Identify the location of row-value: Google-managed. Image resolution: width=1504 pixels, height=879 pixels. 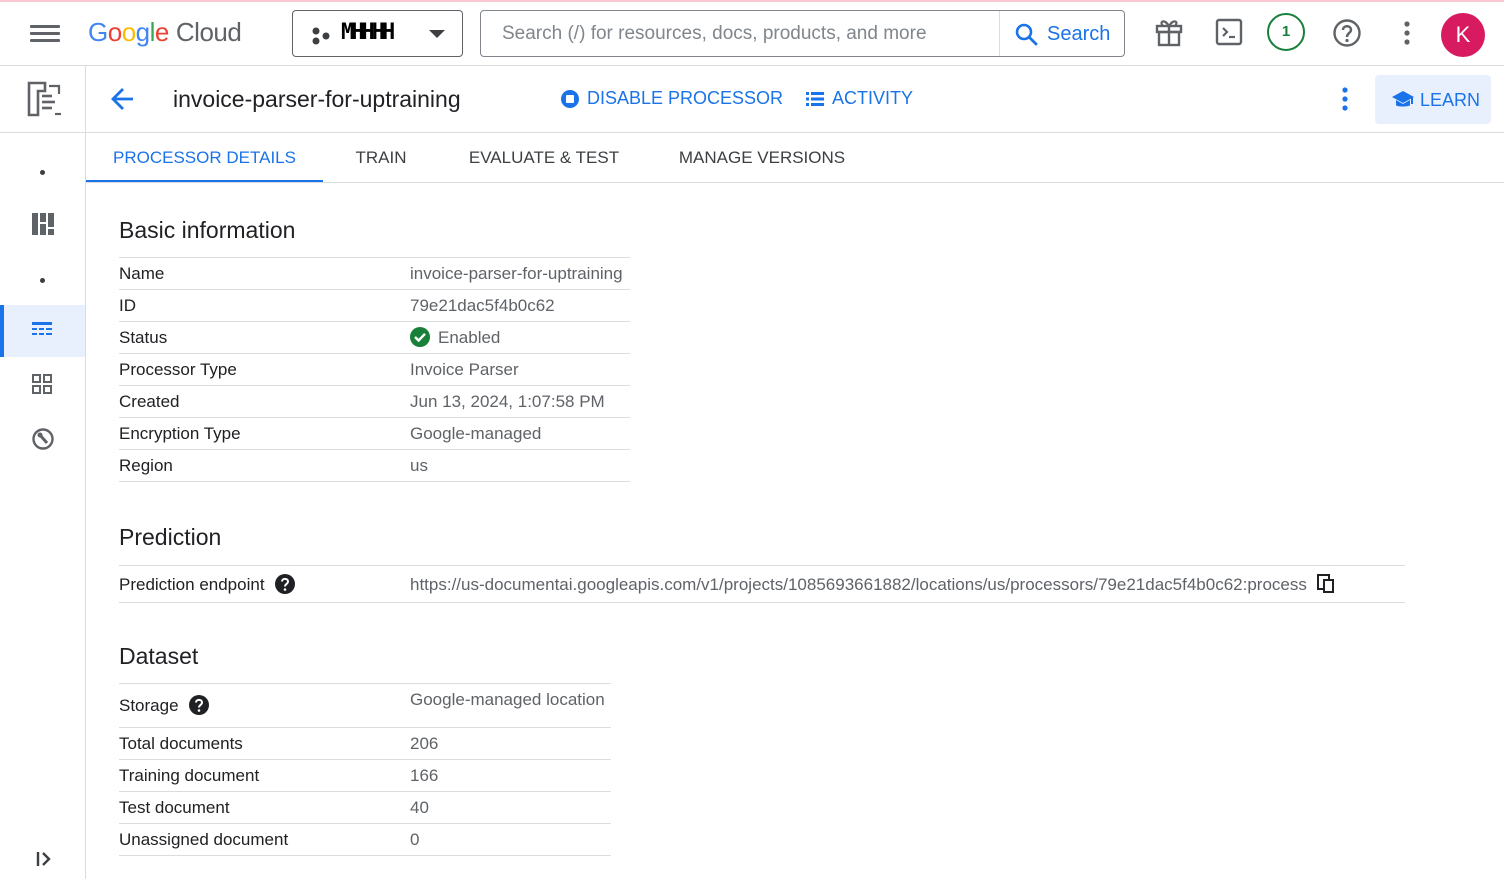
(520, 433).